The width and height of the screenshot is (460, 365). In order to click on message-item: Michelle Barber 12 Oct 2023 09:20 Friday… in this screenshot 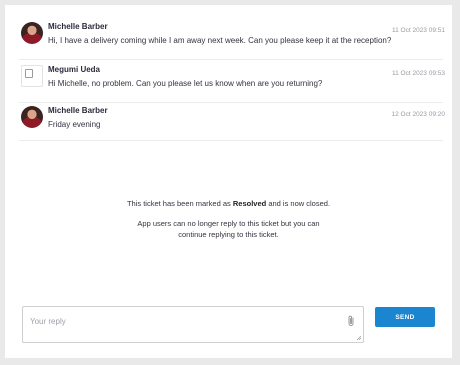, I will do `click(232, 123)`.